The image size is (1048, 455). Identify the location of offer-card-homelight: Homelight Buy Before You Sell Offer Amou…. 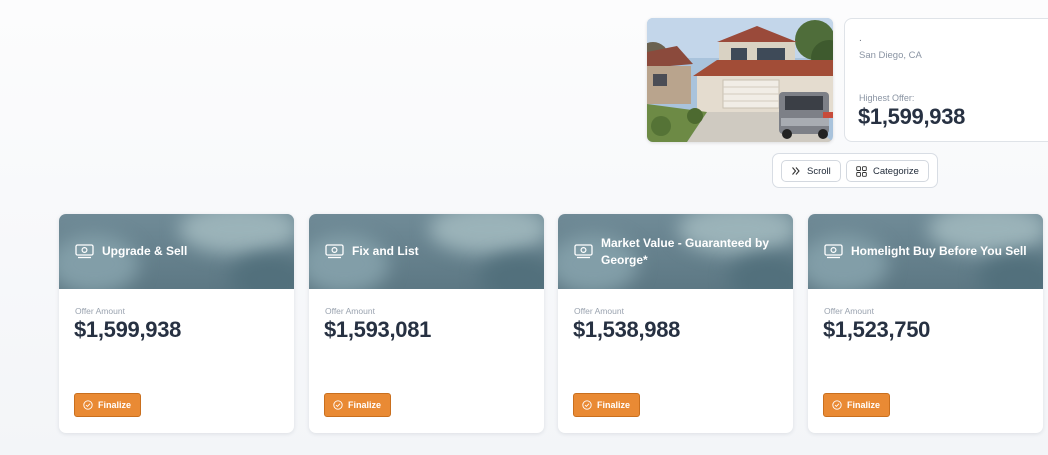
(925, 323).